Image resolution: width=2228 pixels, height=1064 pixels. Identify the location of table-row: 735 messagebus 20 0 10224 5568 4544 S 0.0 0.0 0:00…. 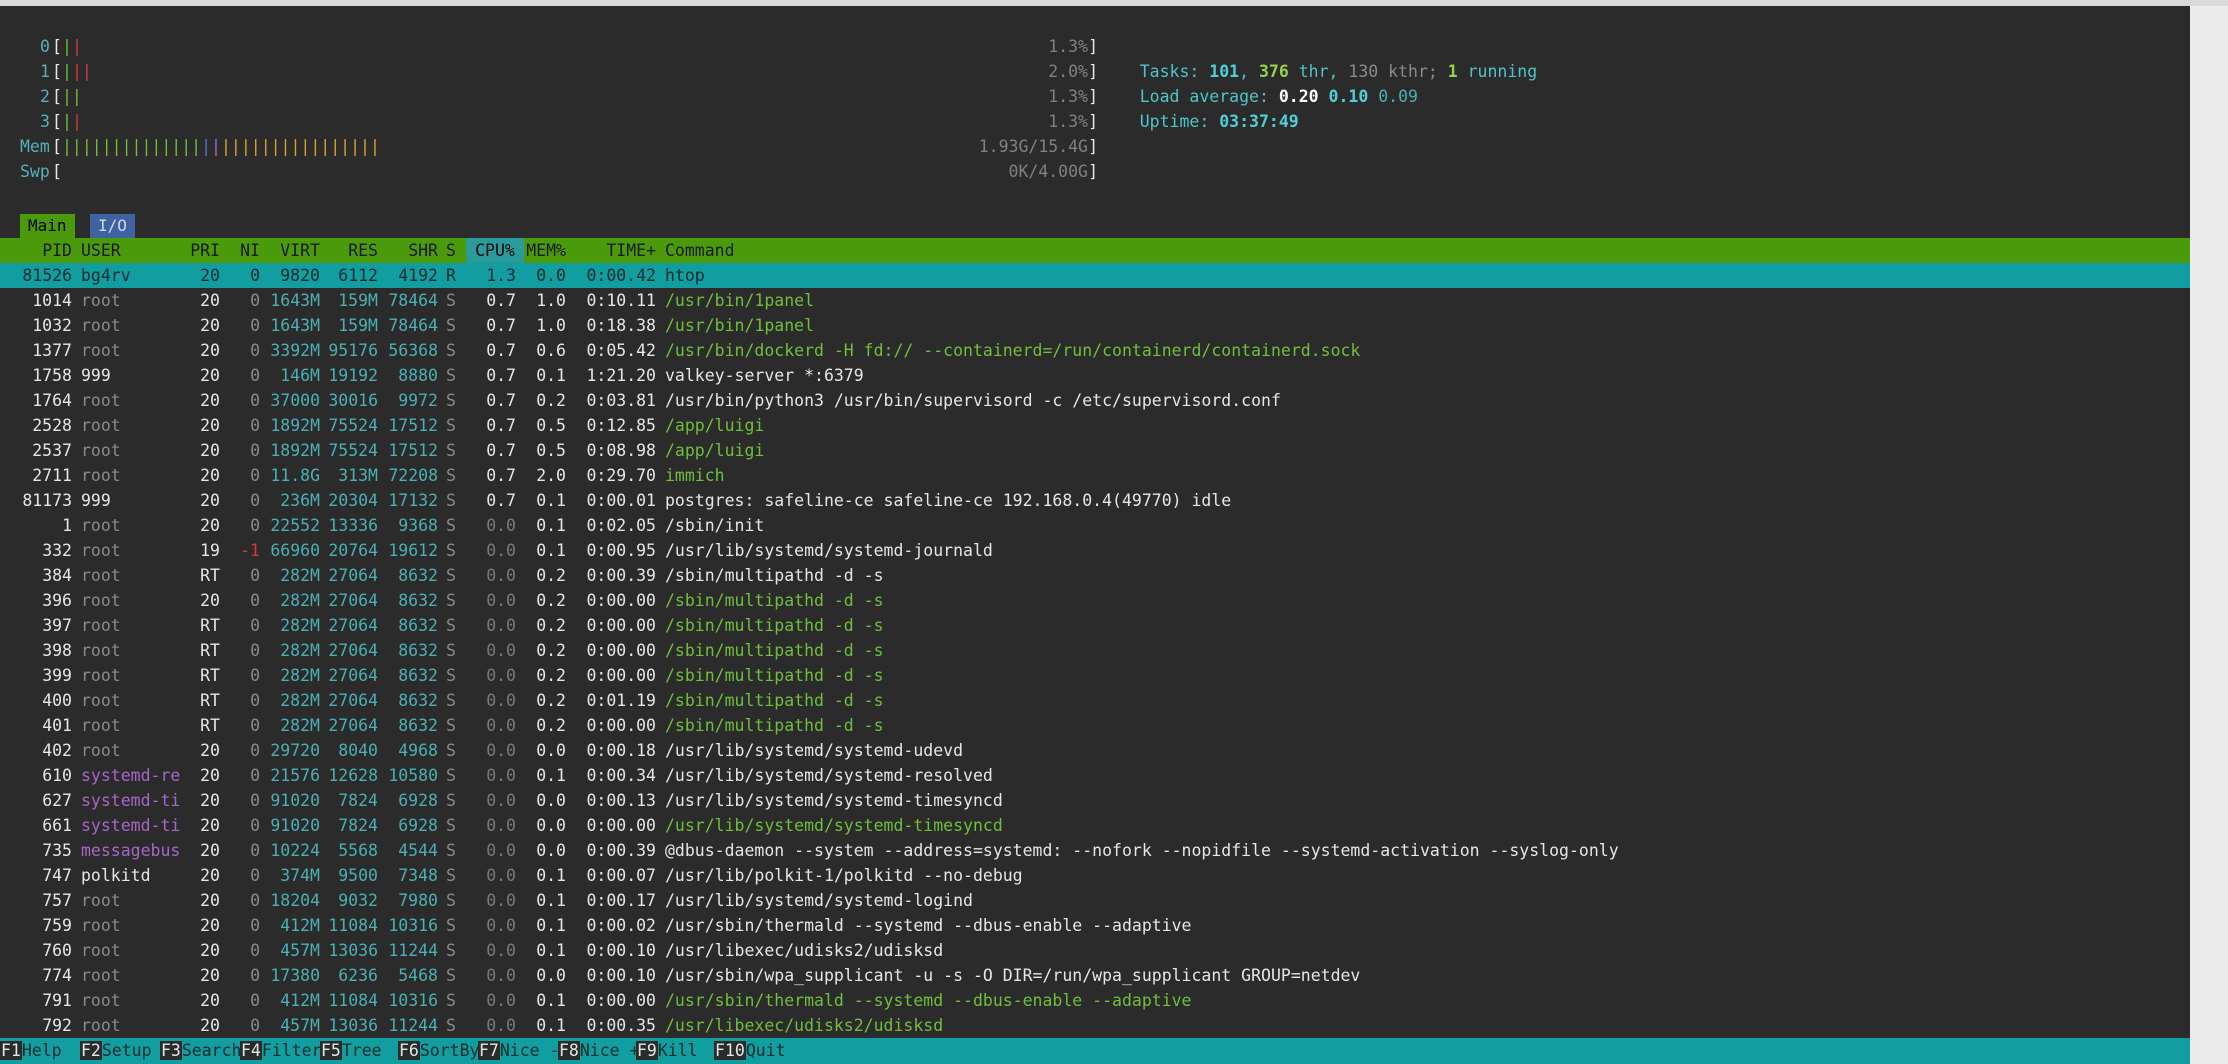
(1095, 850).